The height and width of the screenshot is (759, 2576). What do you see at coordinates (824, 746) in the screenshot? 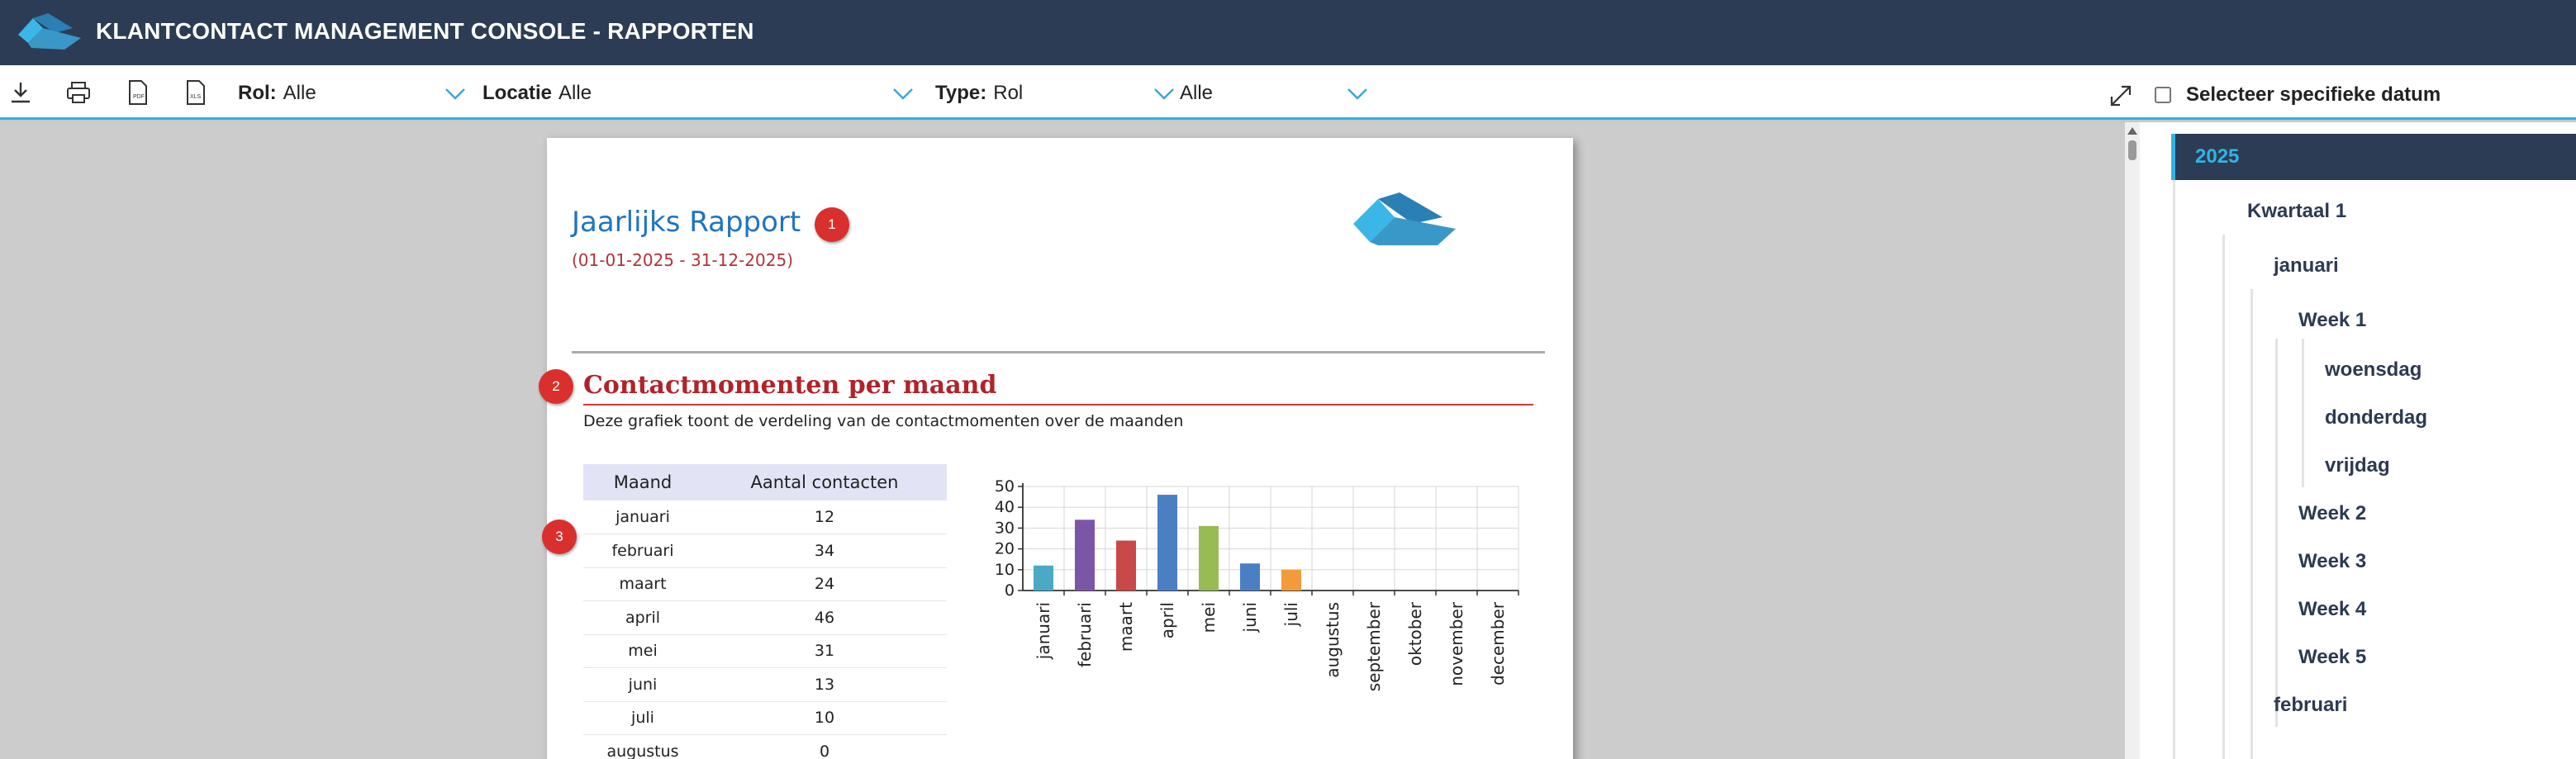
I see `table-cell-count: 0` at bounding box center [824, 746].